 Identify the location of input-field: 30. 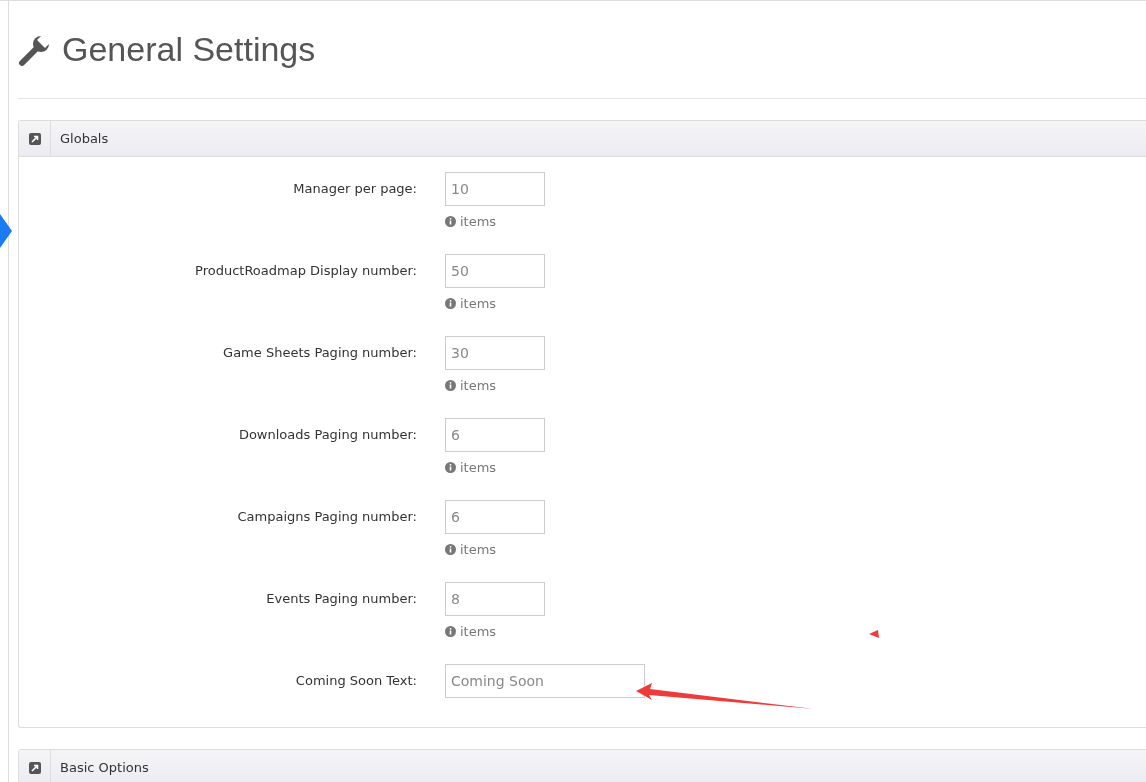
(495, 353).